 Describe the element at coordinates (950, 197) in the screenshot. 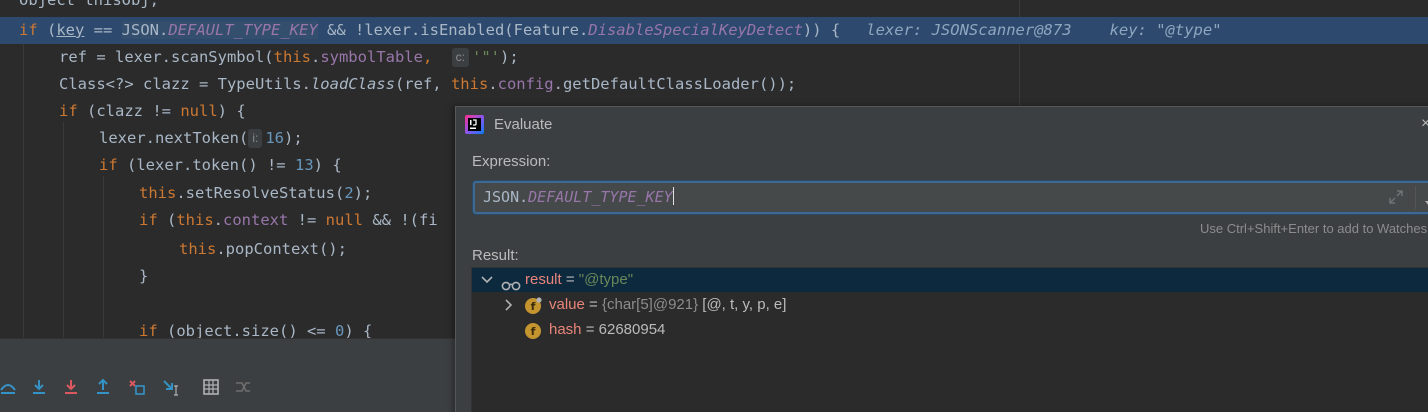

I see `expression-input: JSON.DEFAULT_TYPE_KEY` at that location.